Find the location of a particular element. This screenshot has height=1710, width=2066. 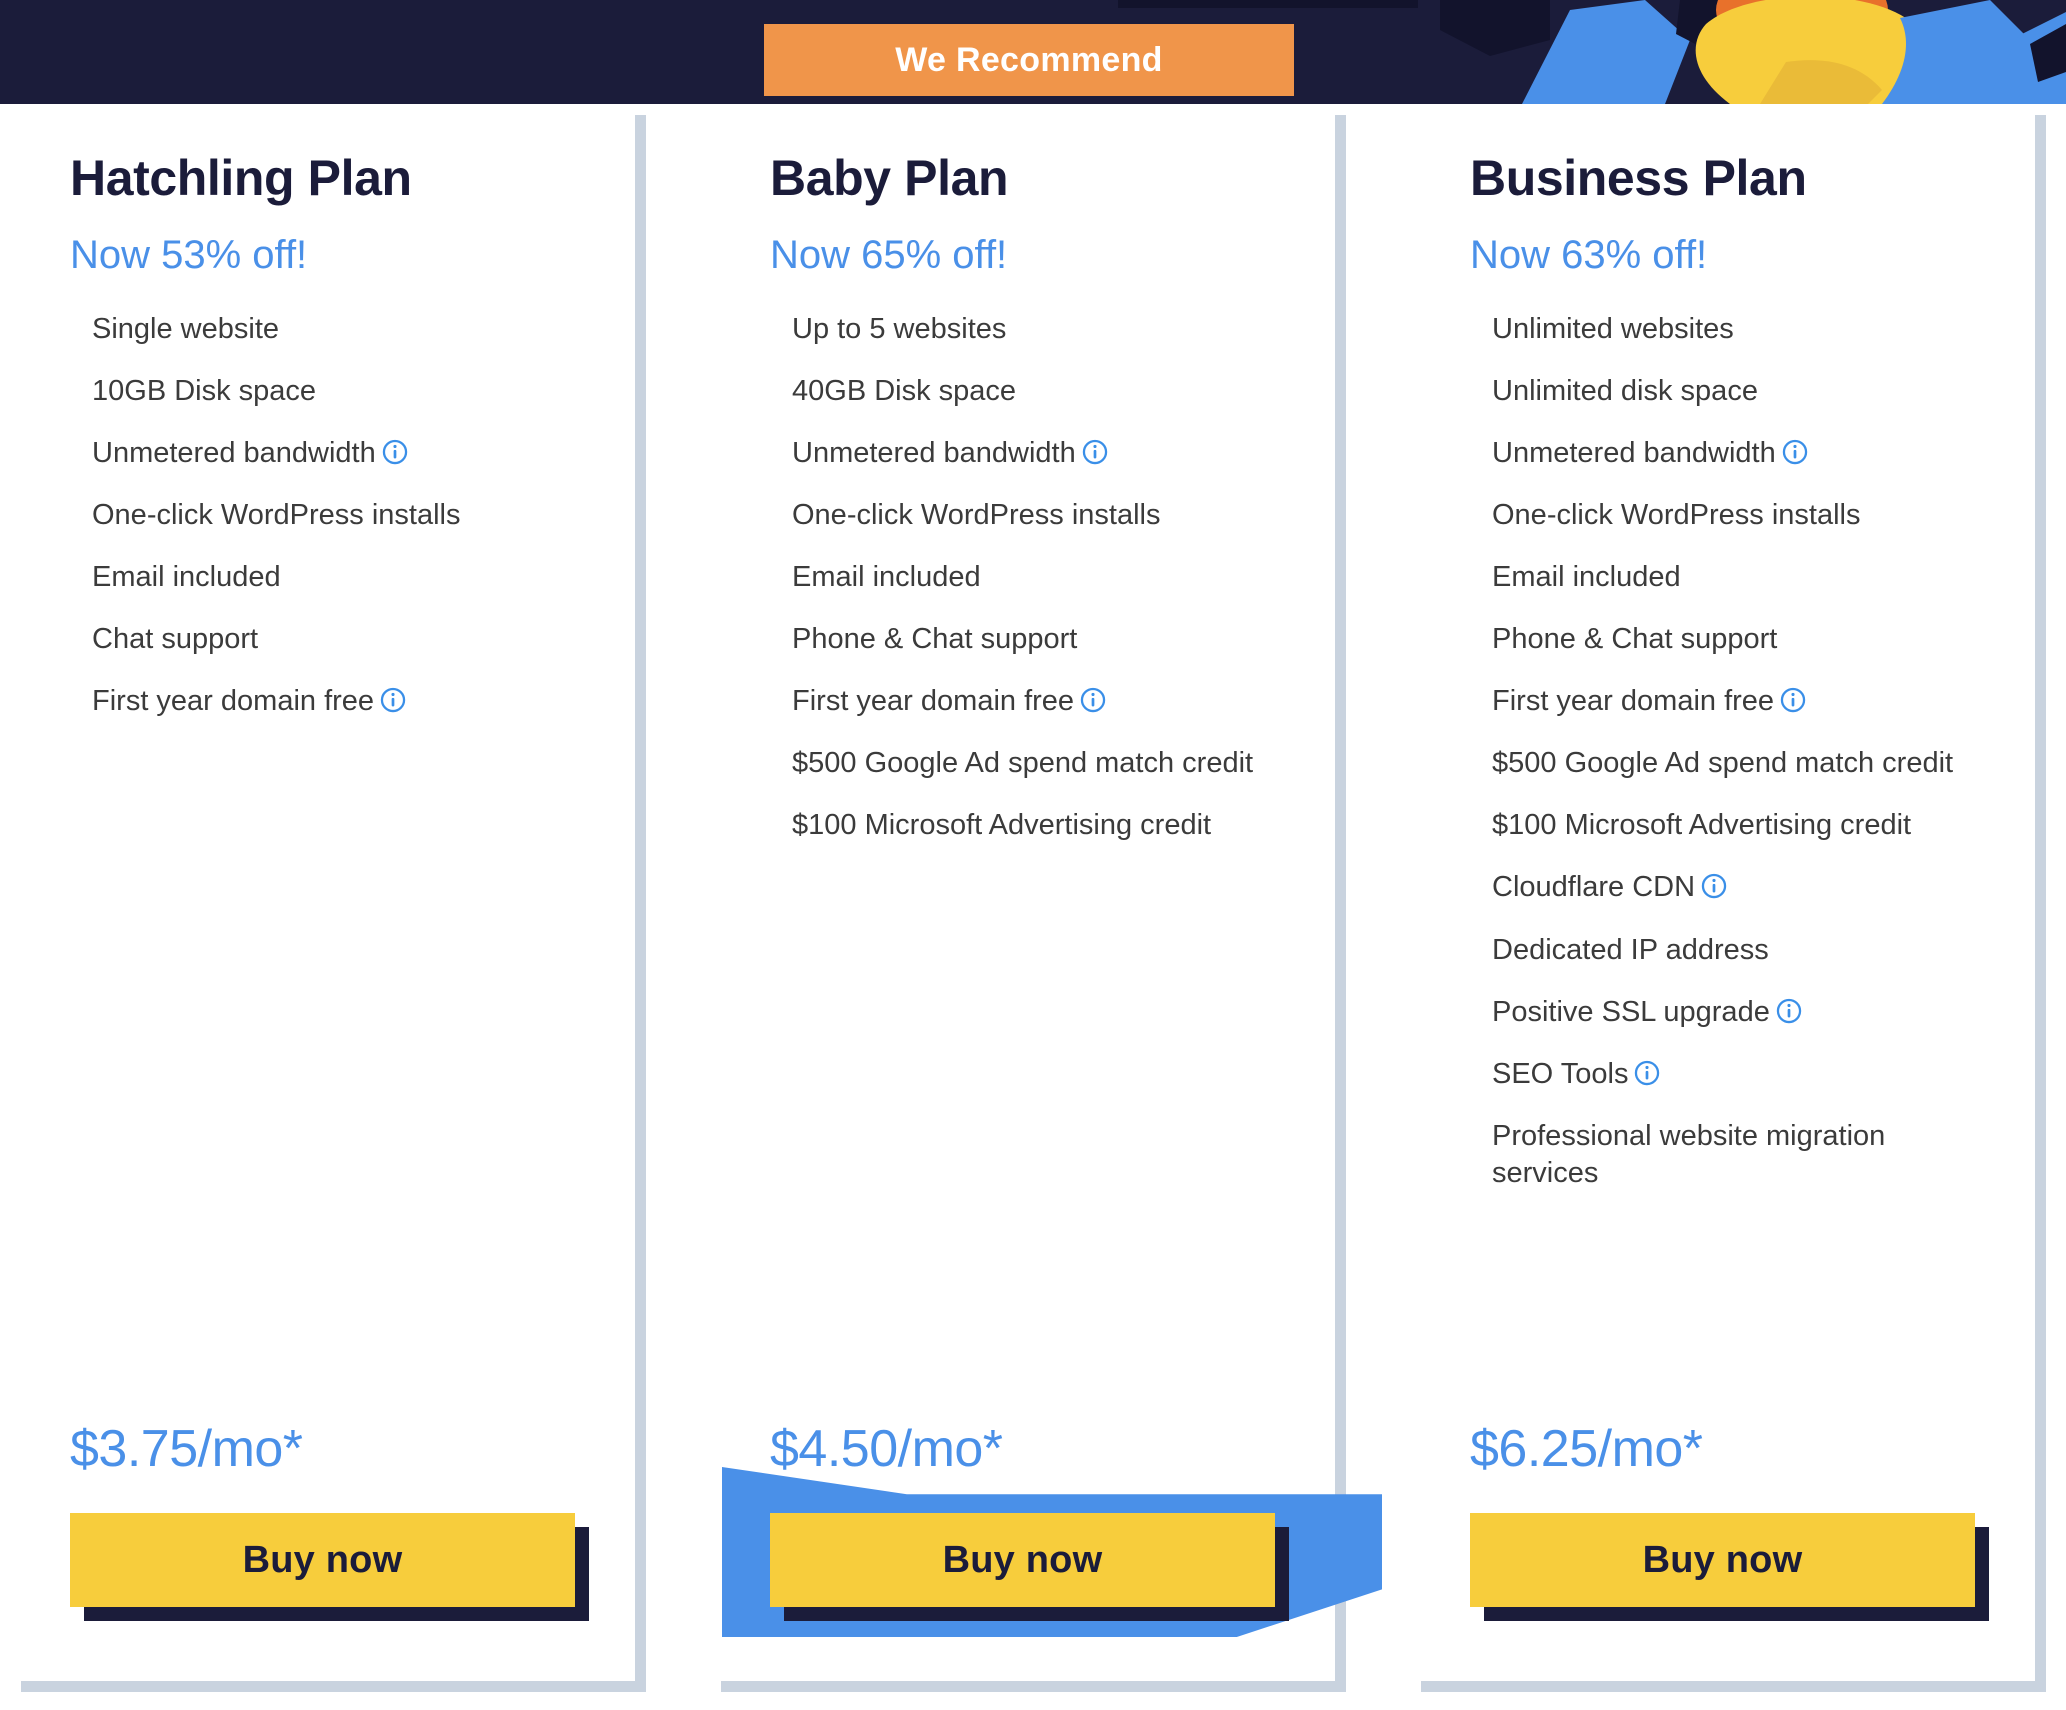

feature-label: Up to 5 websites is located at coordinates (899, 328).